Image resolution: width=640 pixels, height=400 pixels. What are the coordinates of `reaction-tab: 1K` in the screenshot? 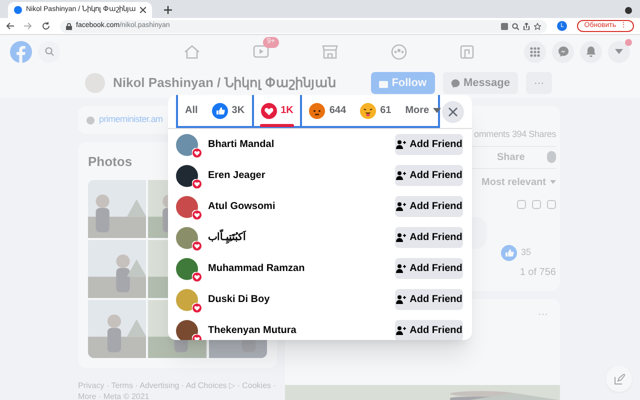 It's located at (277, 111).